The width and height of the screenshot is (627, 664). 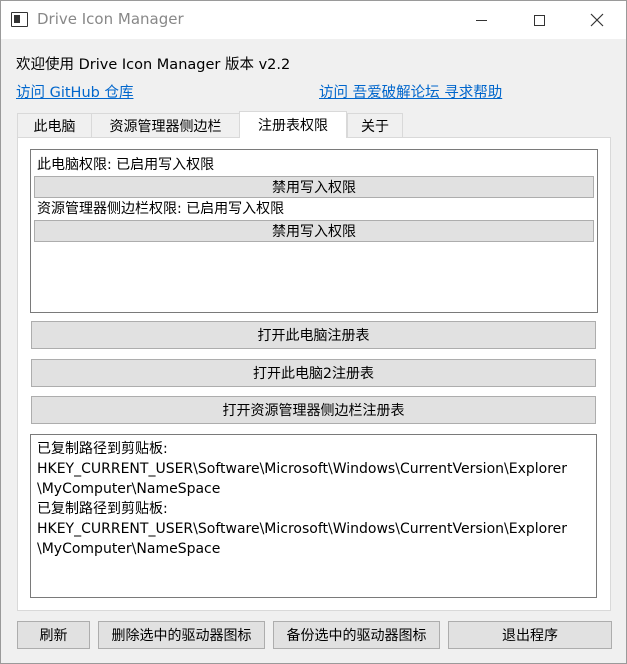 I want to click on maximize-icon, so click(x=539, y=20).